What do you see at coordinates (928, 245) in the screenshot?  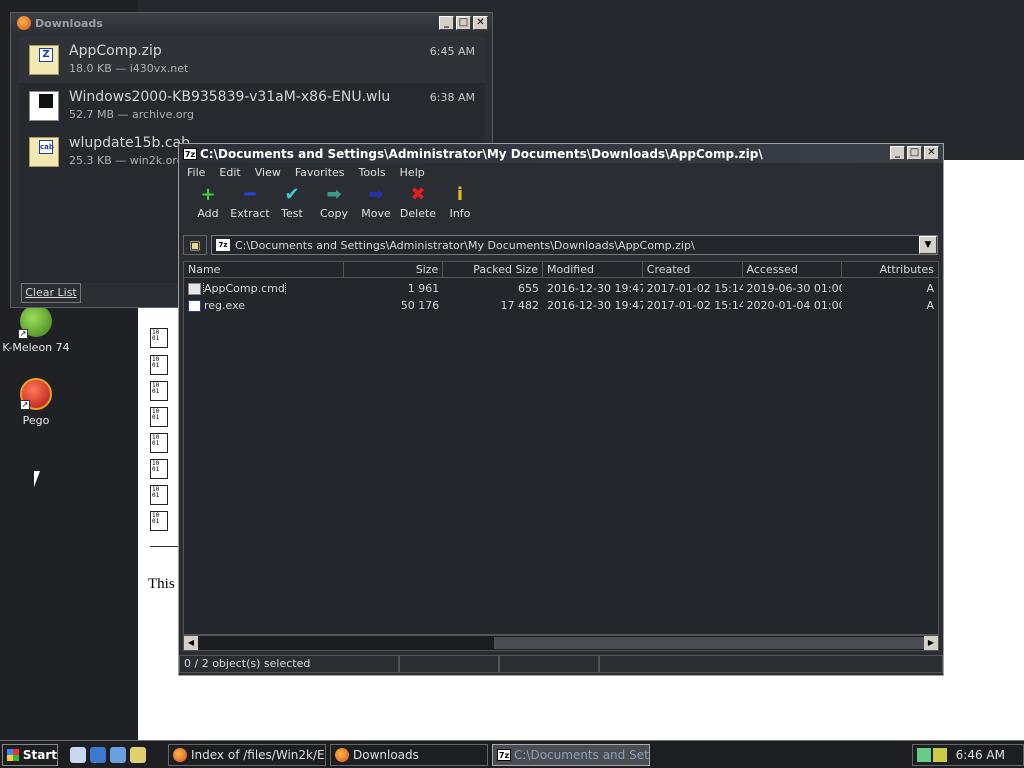 I see `chevron-down-icon: ▼` at bounding box center [928, 245].